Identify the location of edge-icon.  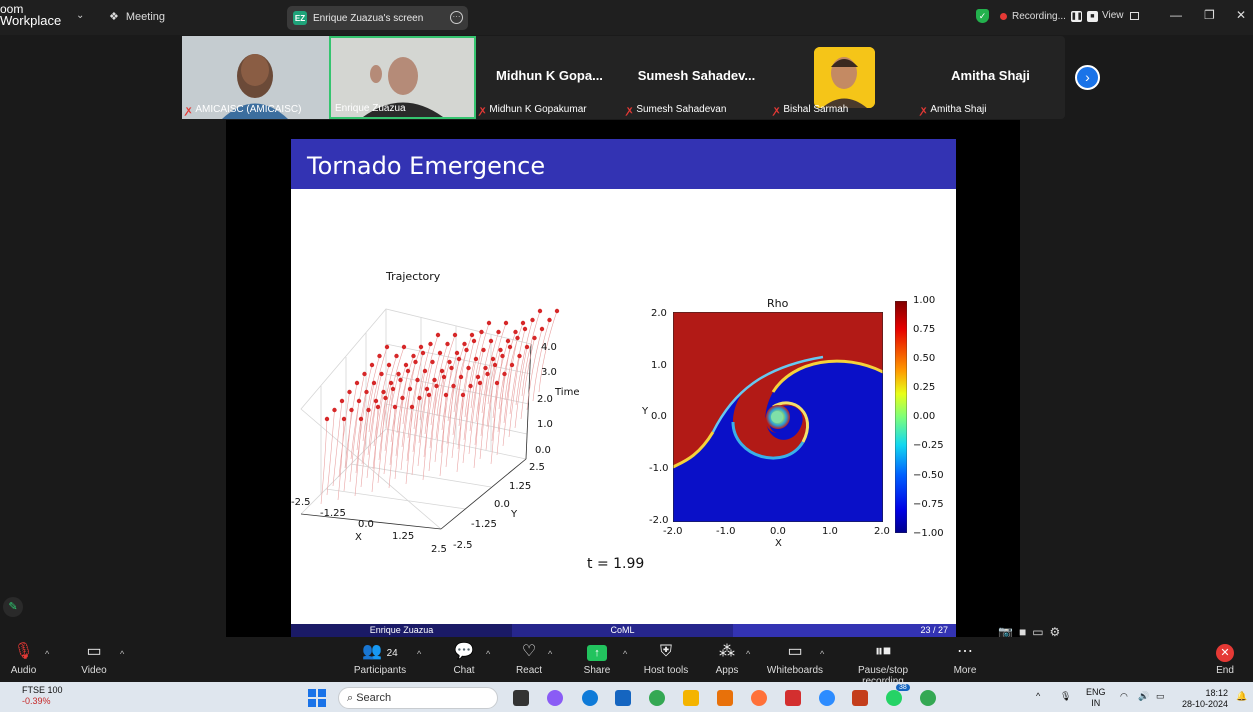
(590, 698).